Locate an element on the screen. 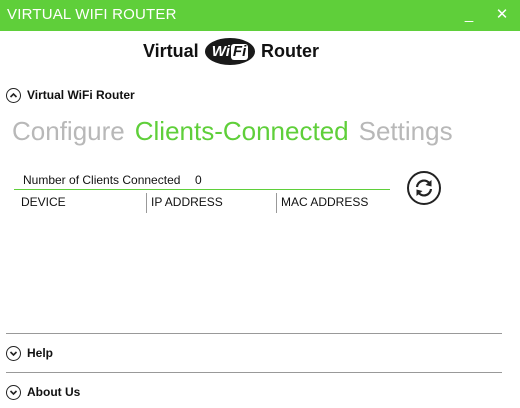 This screenshot has height=408, width=520. clients-table-header: DEVICE IP ADDRESS MAC ADDRESS is located at coordinates (202, 203).